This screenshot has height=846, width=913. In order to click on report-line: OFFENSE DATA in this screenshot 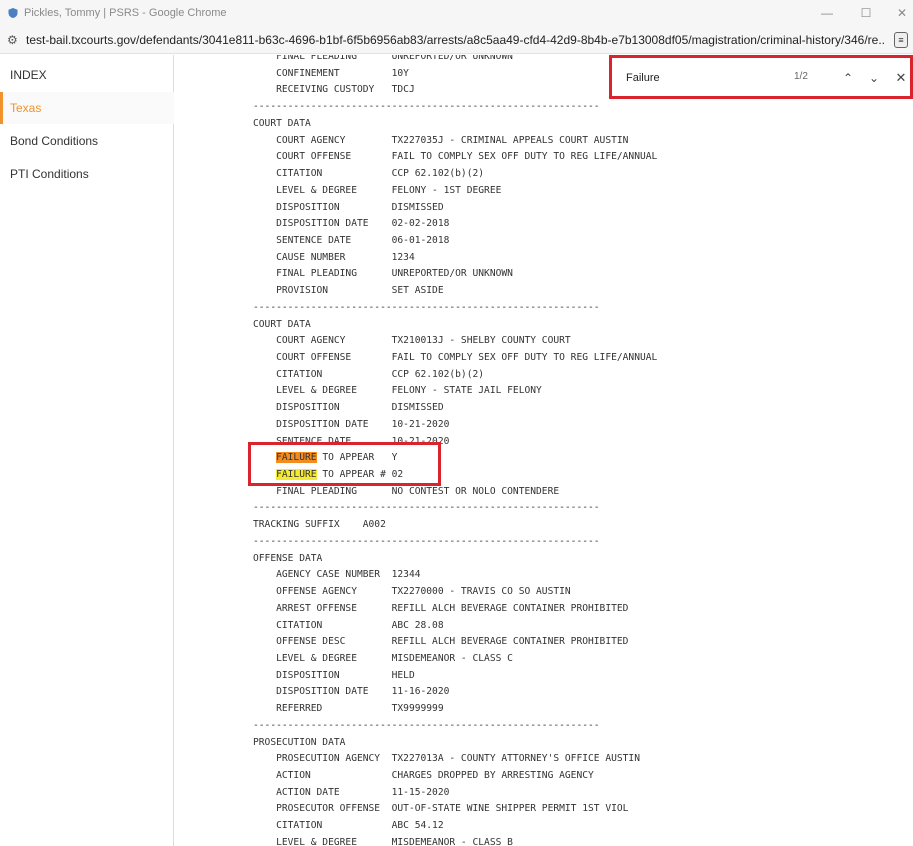, I will do `click(288, 558)`.